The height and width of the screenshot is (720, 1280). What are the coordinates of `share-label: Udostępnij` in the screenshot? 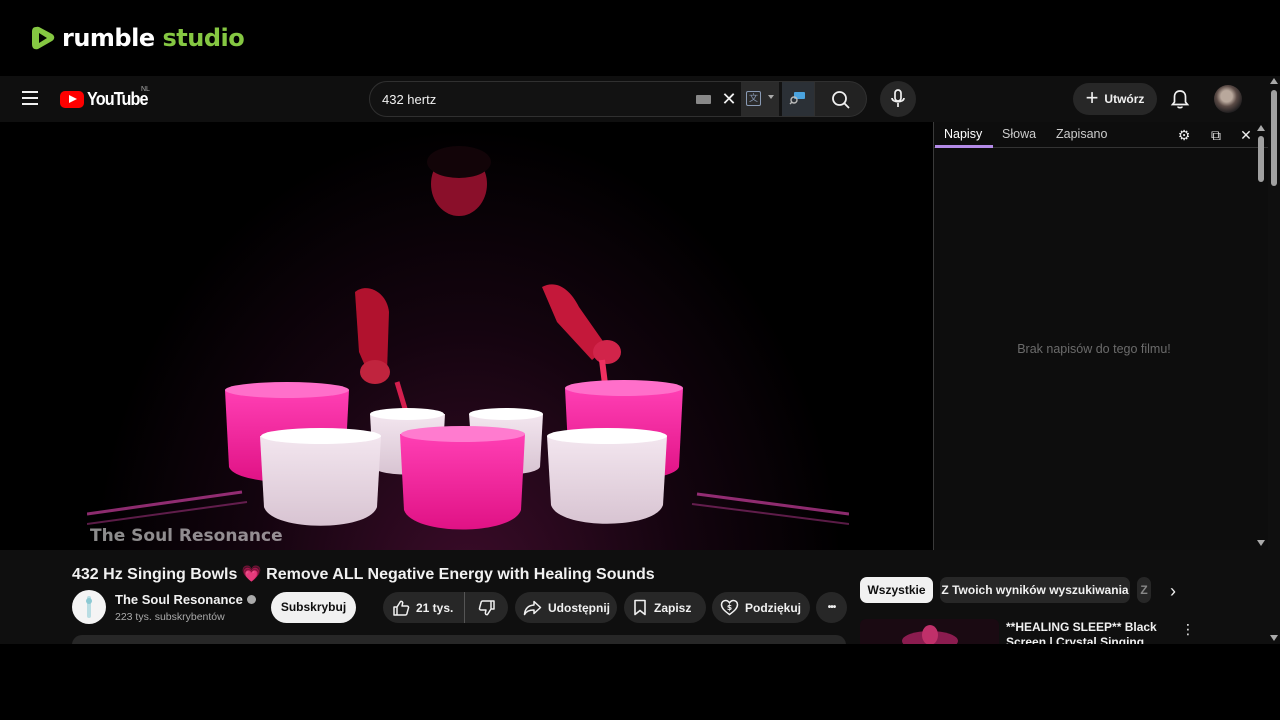 It's located at (579, 607).